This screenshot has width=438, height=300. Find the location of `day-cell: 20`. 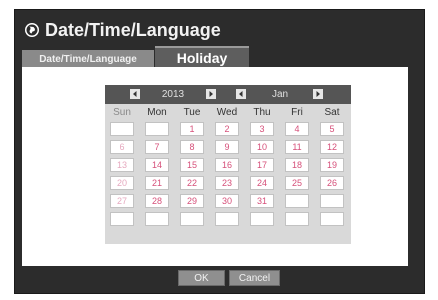

day-cell: 20 is located at coordinates (122, 183).